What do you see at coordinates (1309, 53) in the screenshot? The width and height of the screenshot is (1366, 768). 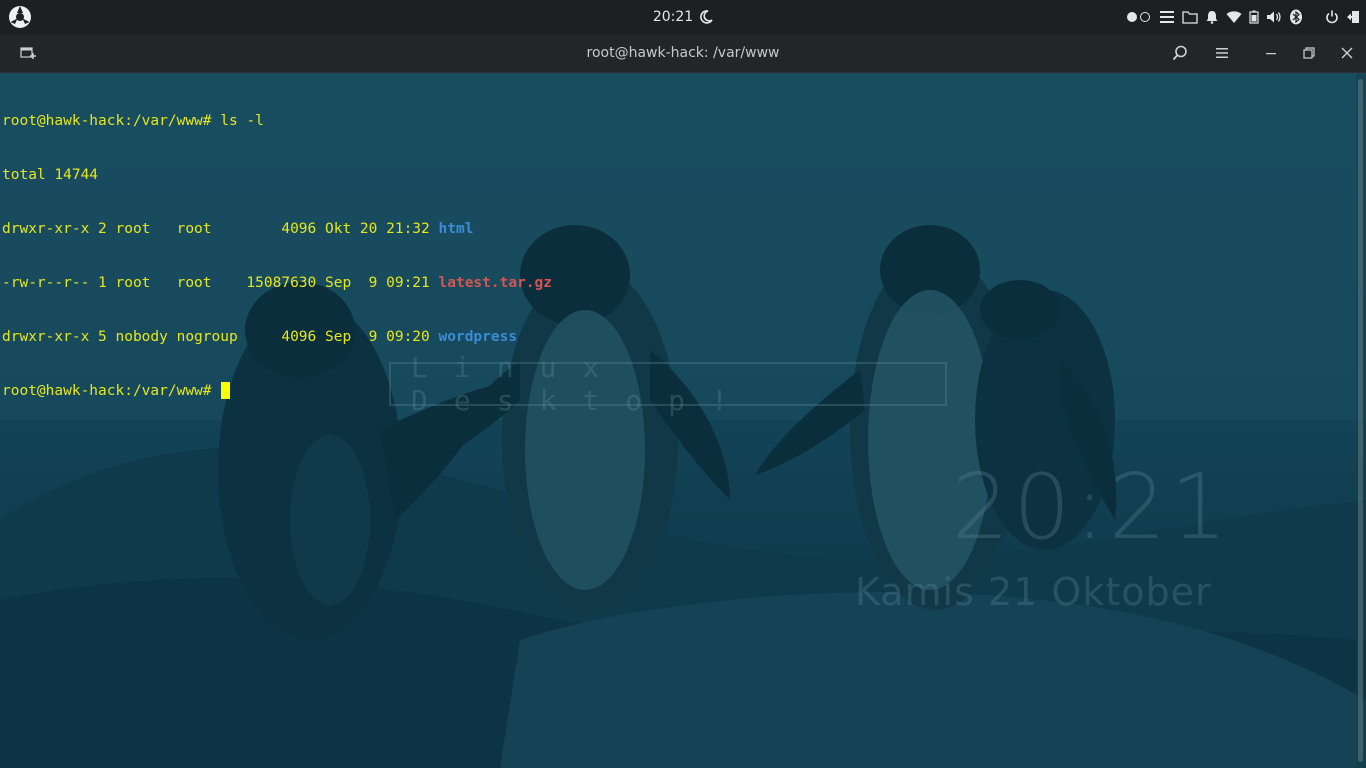 I see `restore-icon` at bounding box center [1309, 53].